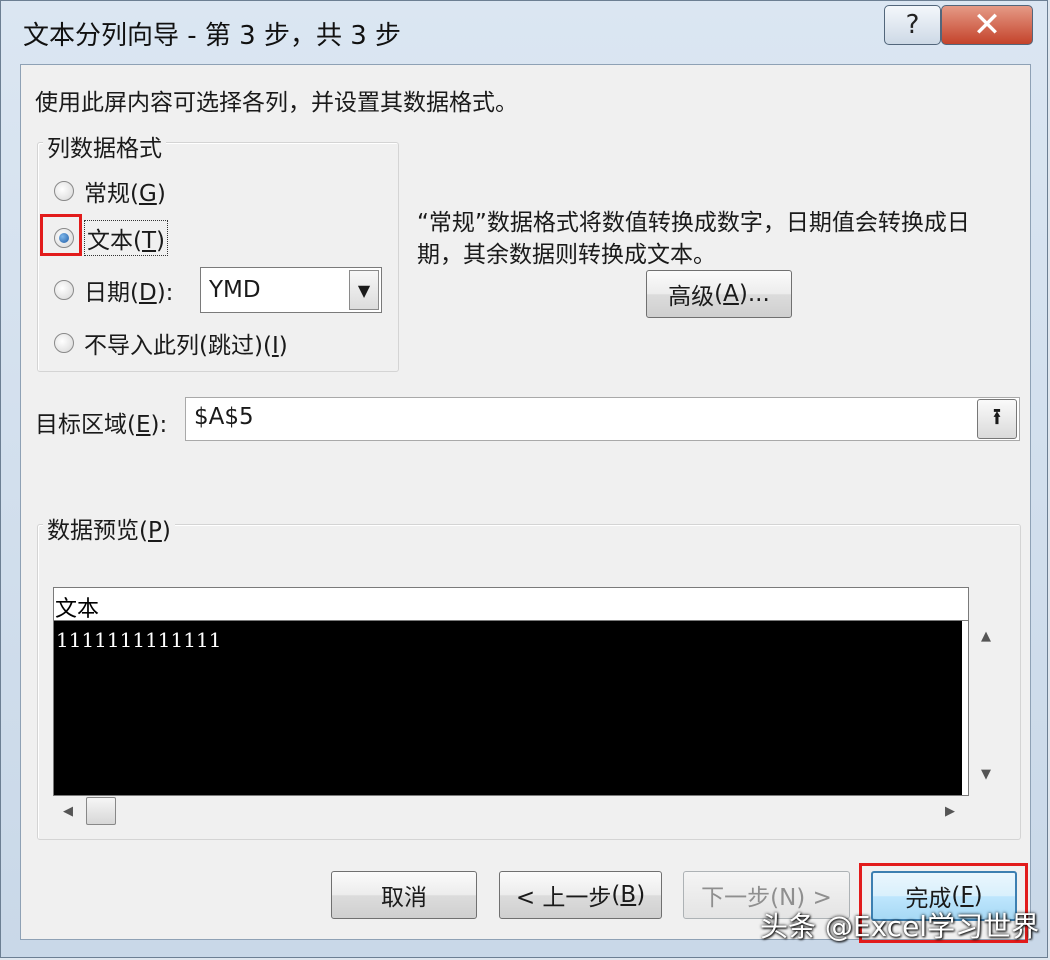  What do you see at coordinates (173, 346) in the screenshot?
I see `radio-skip-label: 不导入此列(跳过)` at bounding box center [173, 346].